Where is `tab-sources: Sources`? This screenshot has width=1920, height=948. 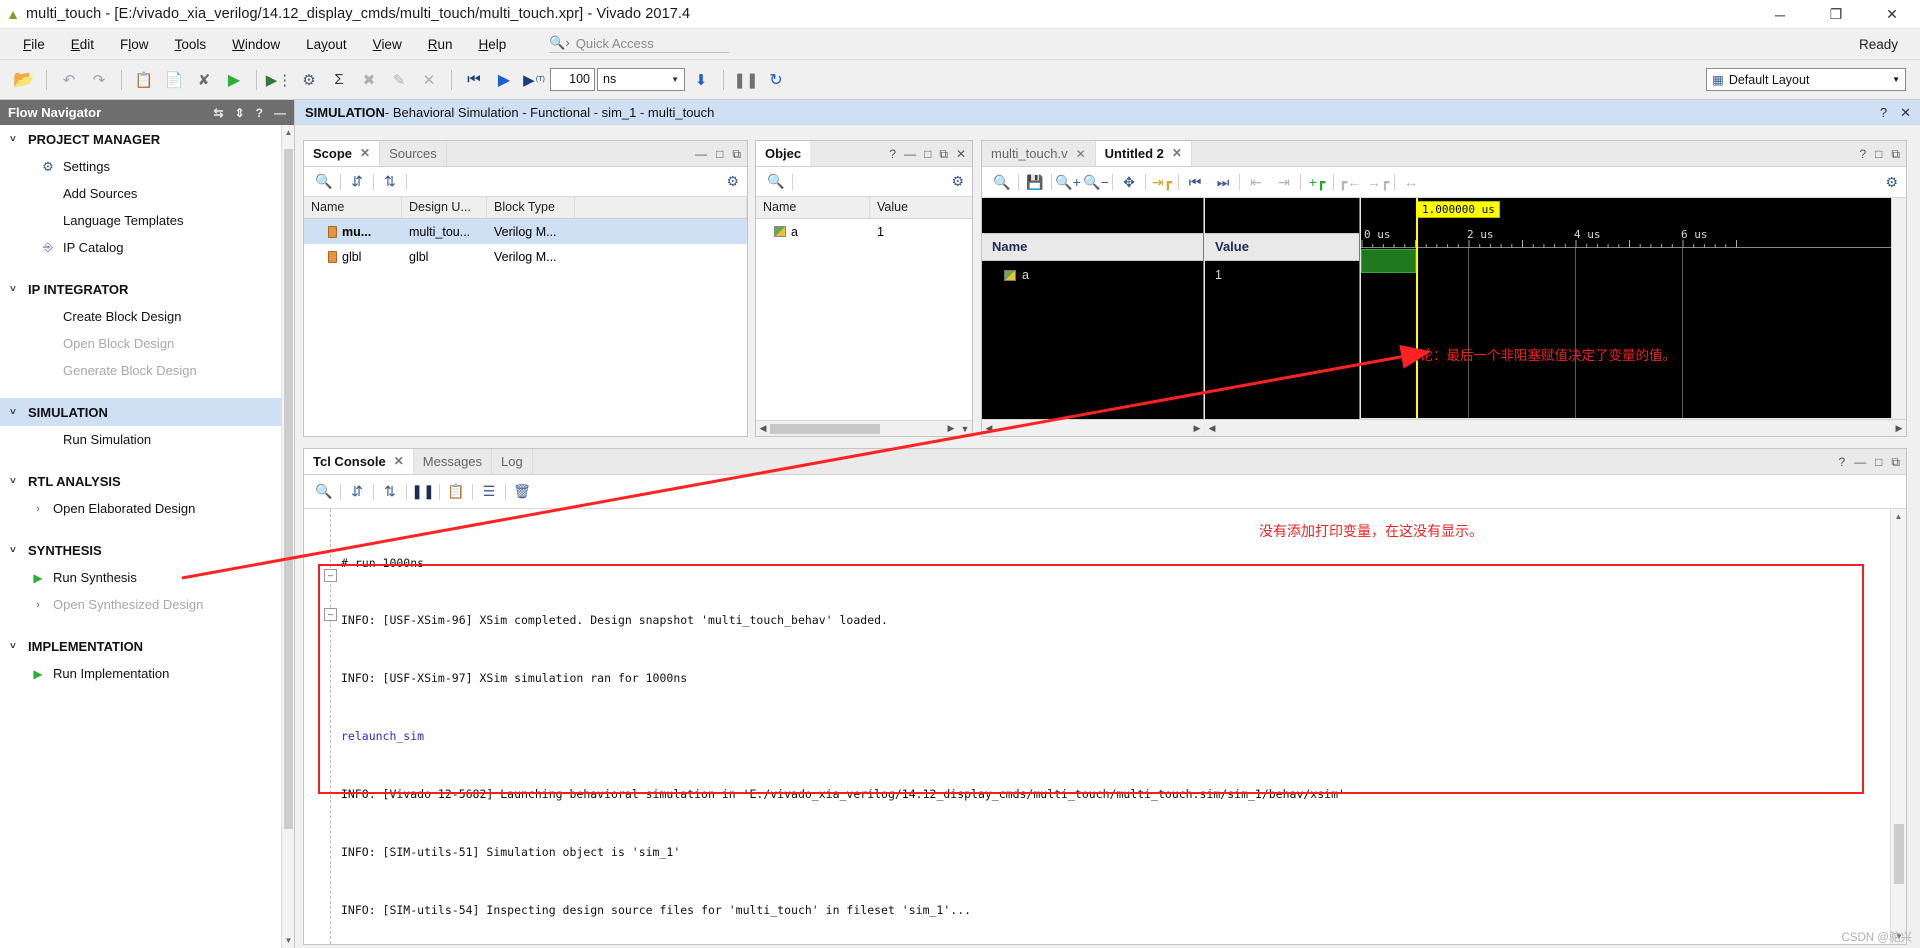
tab-sources: Sources is located at coordinates (413, 153).